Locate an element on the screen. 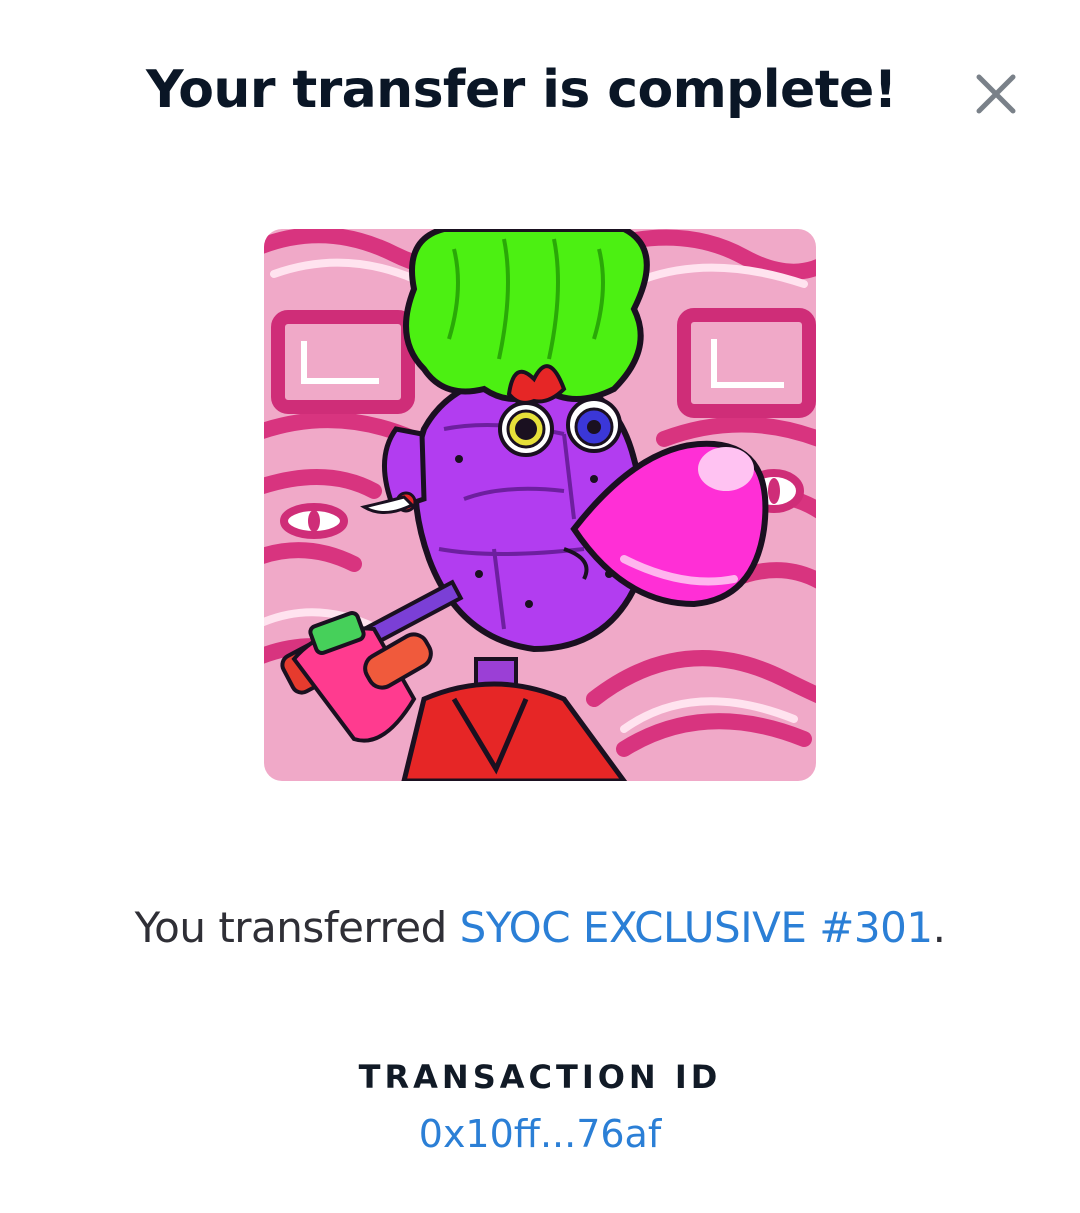 The width and height of the screenshot is (1080, 1213). modal-title: Your transfer is complete! is located at coordinates (521, 90).